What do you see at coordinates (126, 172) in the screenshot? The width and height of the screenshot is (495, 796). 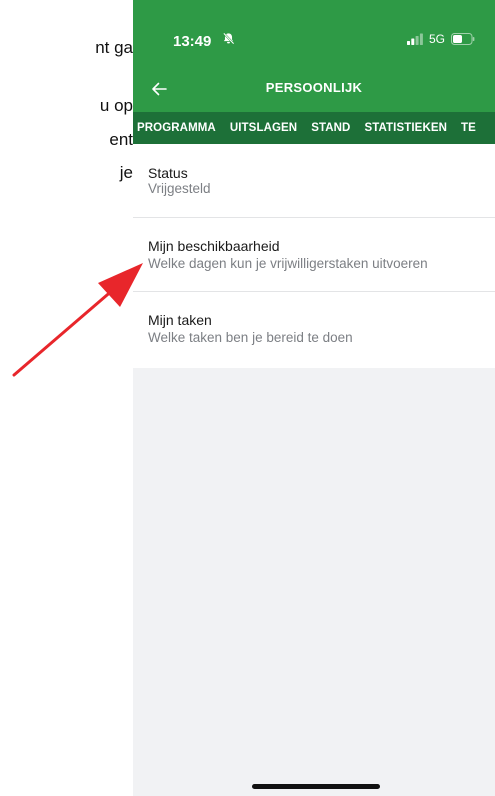 I see `document-line: je` at bounding box center [126, 172].